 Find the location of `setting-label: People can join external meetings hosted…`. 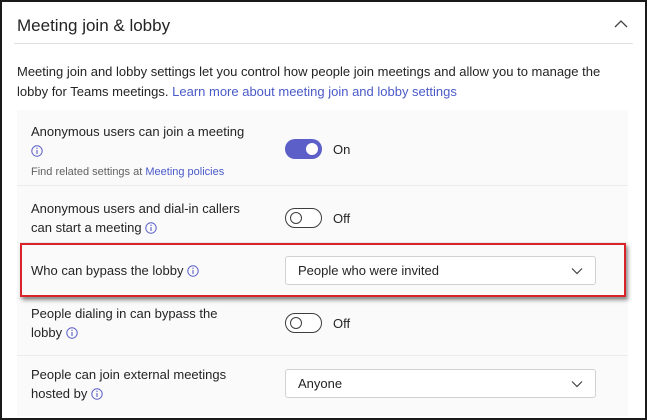

setting-label: People can join external meetings hosted… is located at coordinates (128, 384).